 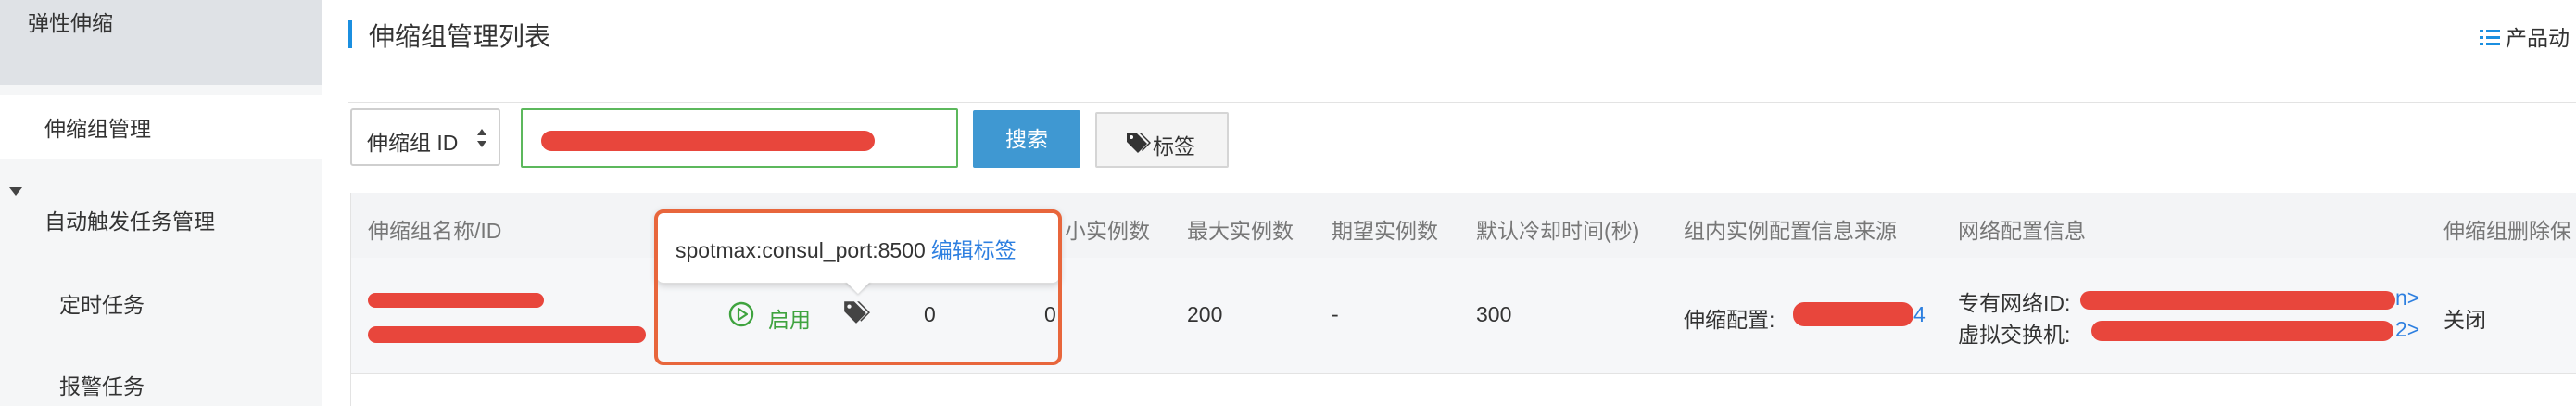 I want to click on config-link-tail: 4, so click(x=1920, y=314).